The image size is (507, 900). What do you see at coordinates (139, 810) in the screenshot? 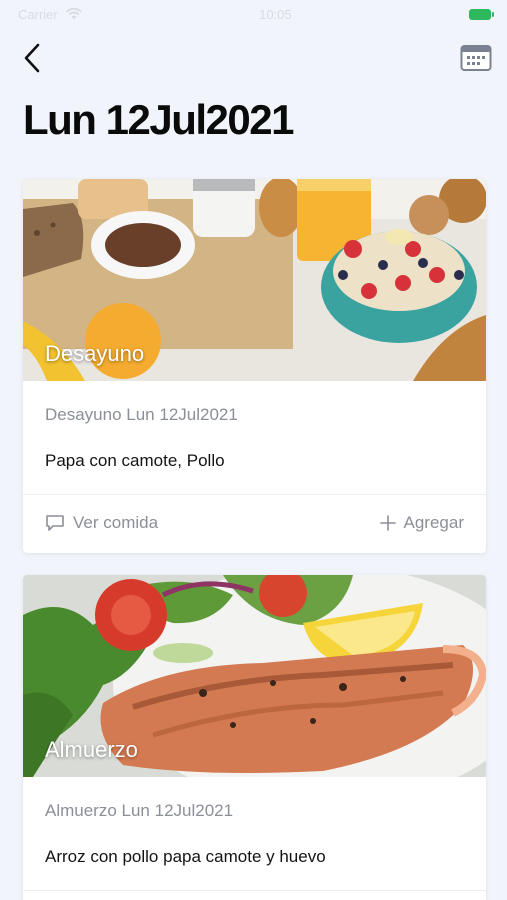
I see `meal-meta: Almuerzo Lun 12Jul2021` at bounding box center [139, 810].